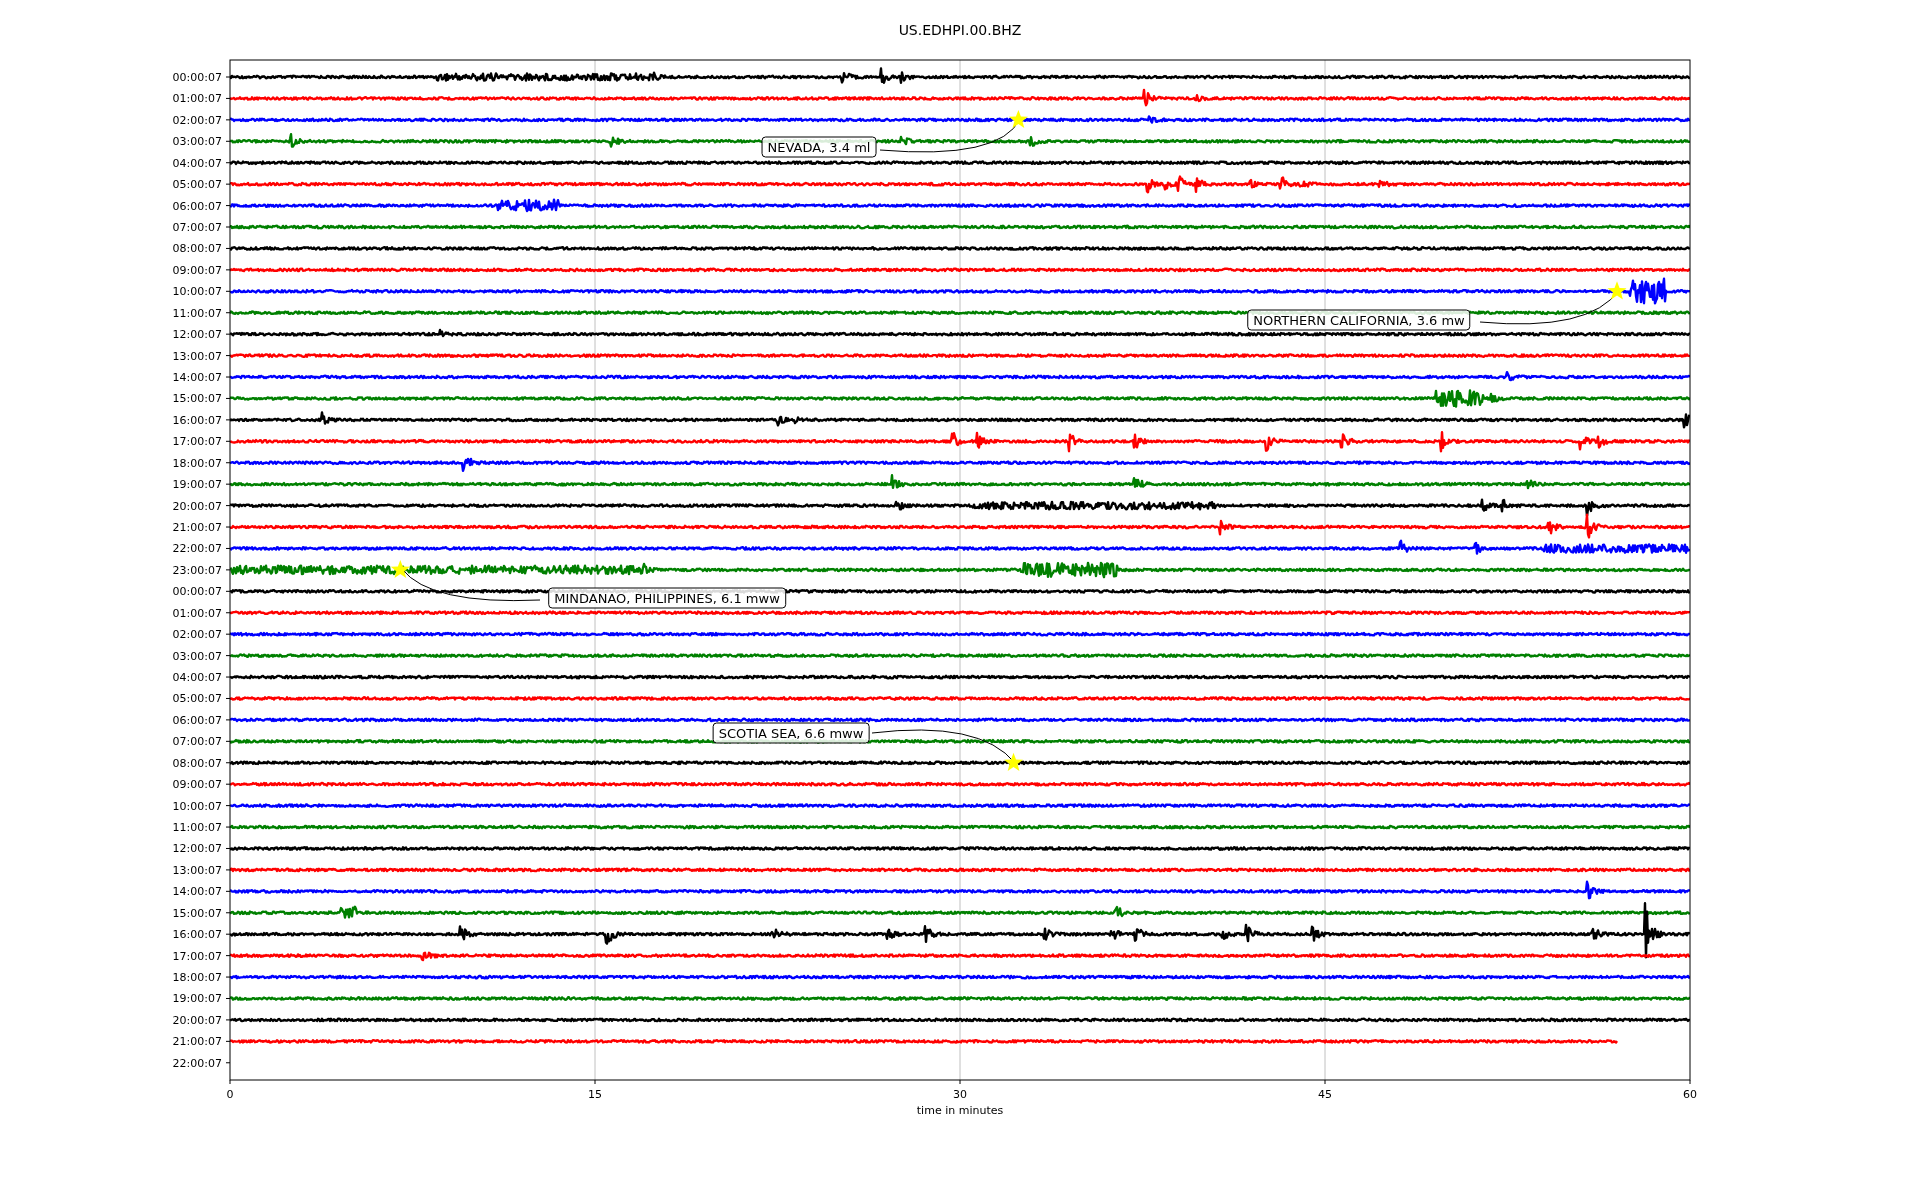  Describe the element at coordinates (819, 147) in the screenshot. I see `event-annotation: NEVADA, 3.4 ml` at that location.